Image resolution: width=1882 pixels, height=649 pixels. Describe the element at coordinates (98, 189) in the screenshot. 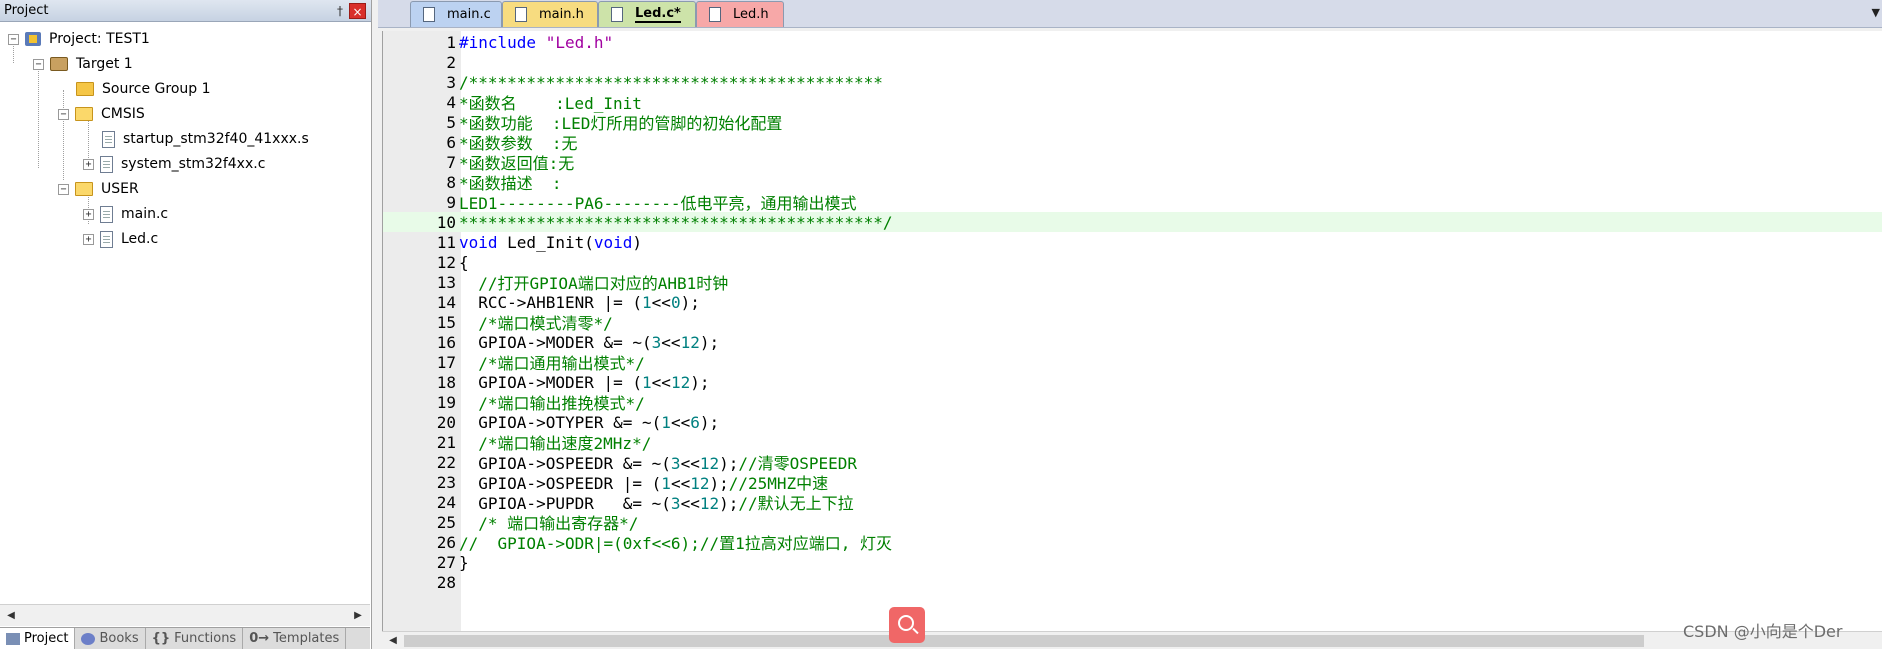

I see `tree-item-user: − USER` at that location.